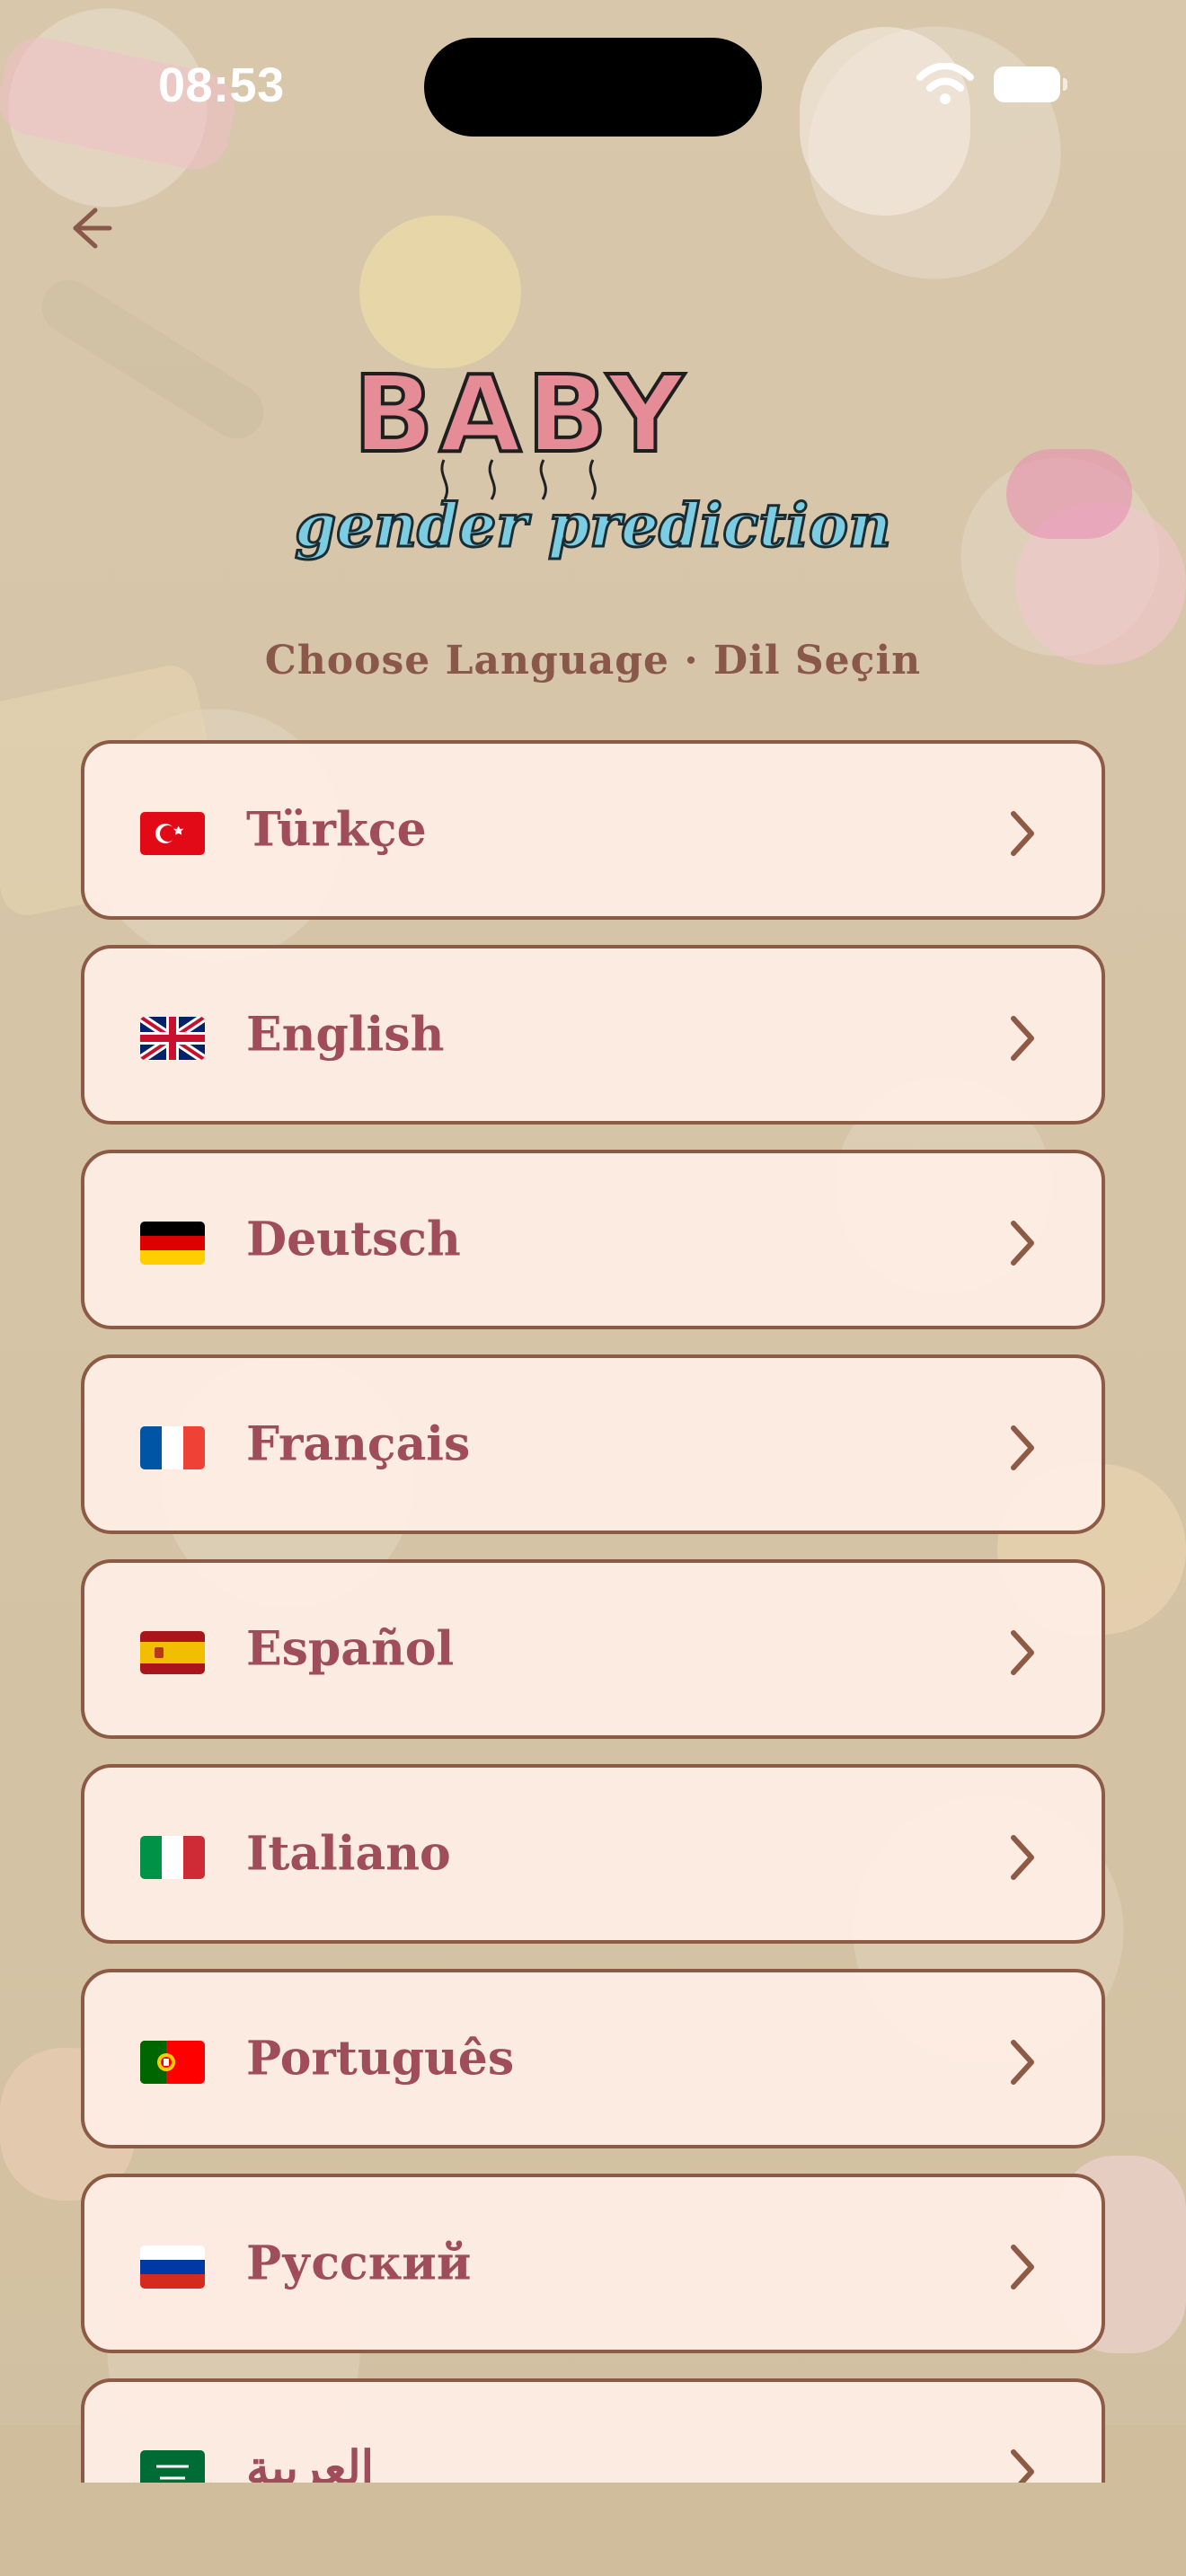  I want to click on app-logo: BABY gender prediction, so click(593, 456).